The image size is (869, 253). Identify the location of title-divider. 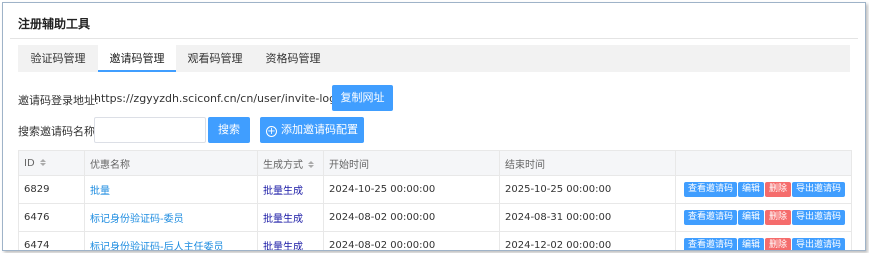
(434, 38).